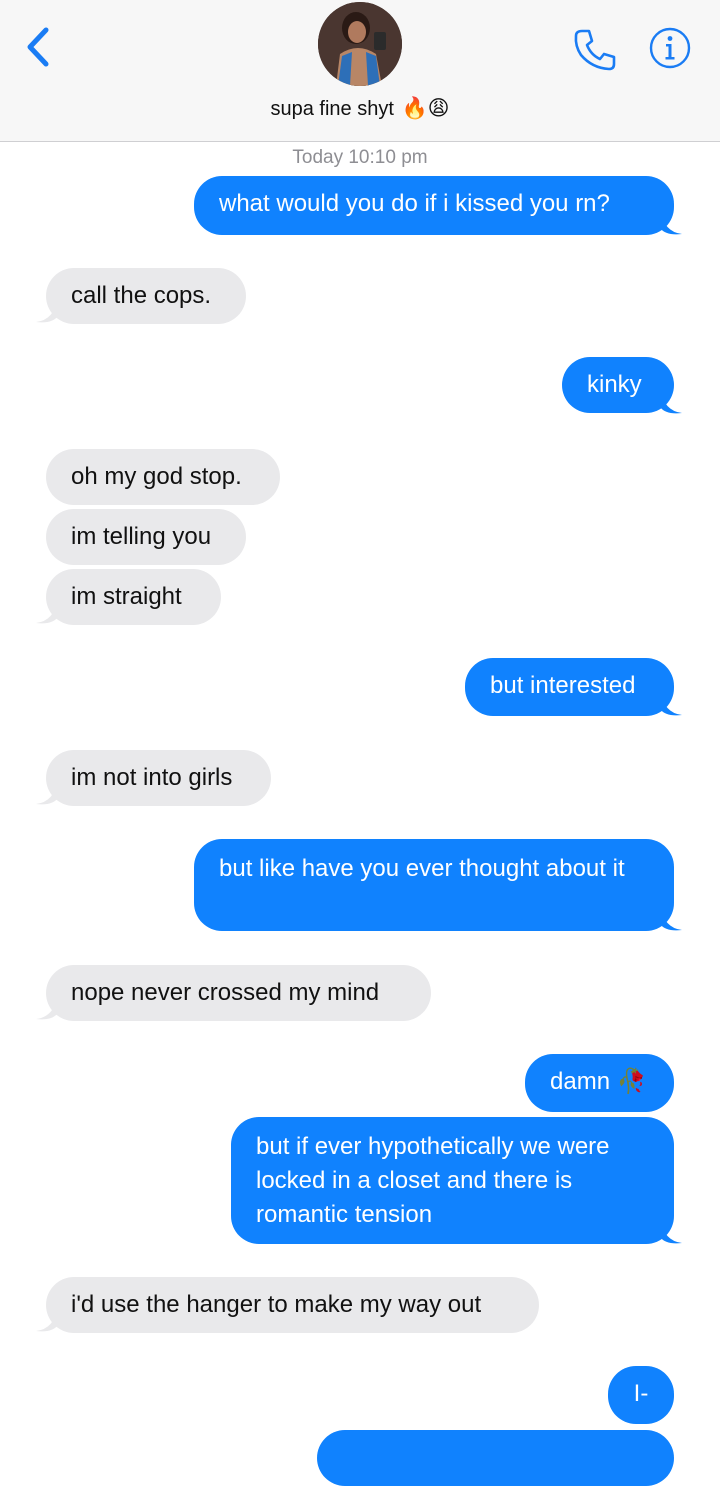 Image resolution: width=720 pixels, height=1486 pixels. I want to click on message-bubble-received: im not into girls, so click(158, 778).